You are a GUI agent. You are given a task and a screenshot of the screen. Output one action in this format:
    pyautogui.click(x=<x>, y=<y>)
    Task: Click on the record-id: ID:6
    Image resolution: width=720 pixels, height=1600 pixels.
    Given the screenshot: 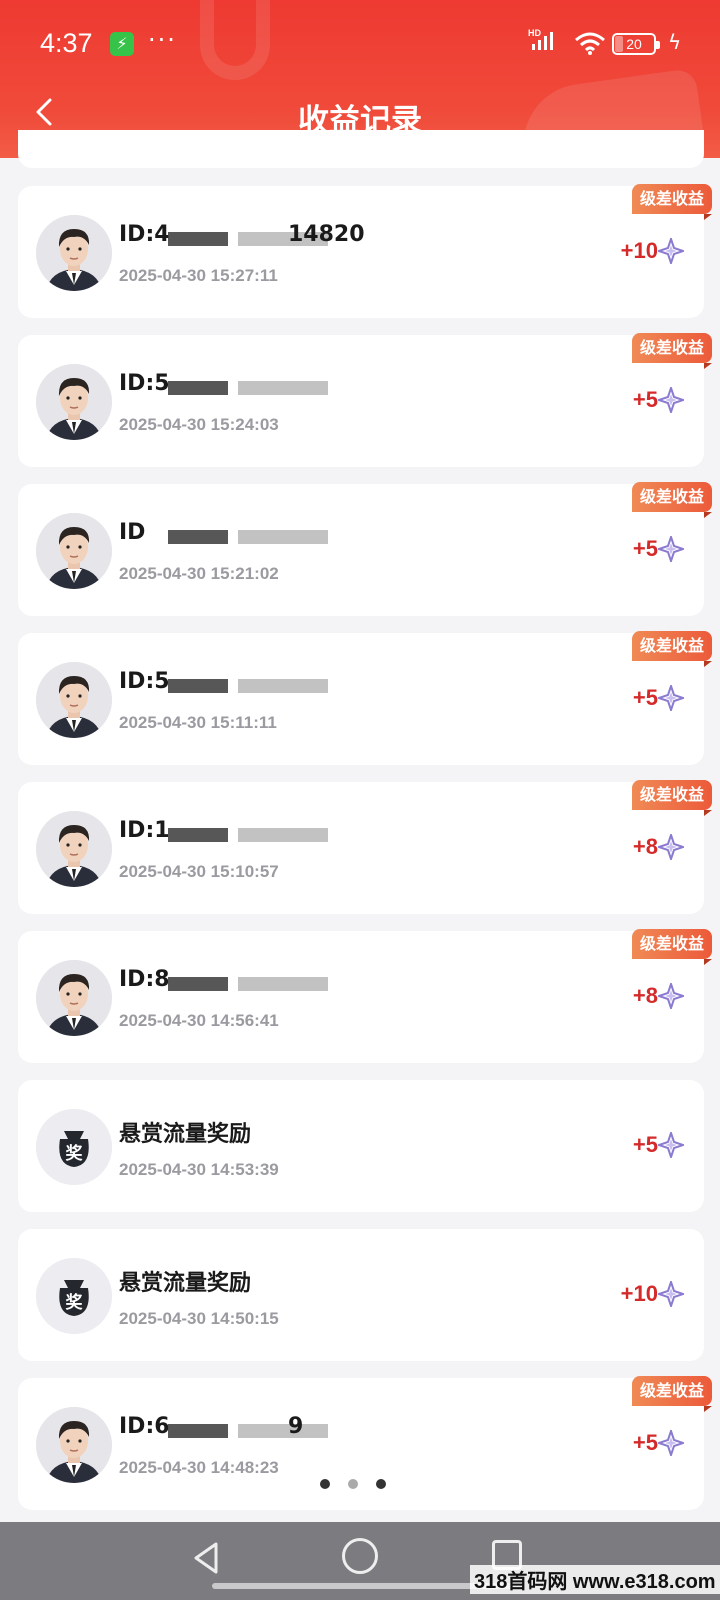 What is the action you would take?
    pyautogui.click(x=144, y=1426)
    